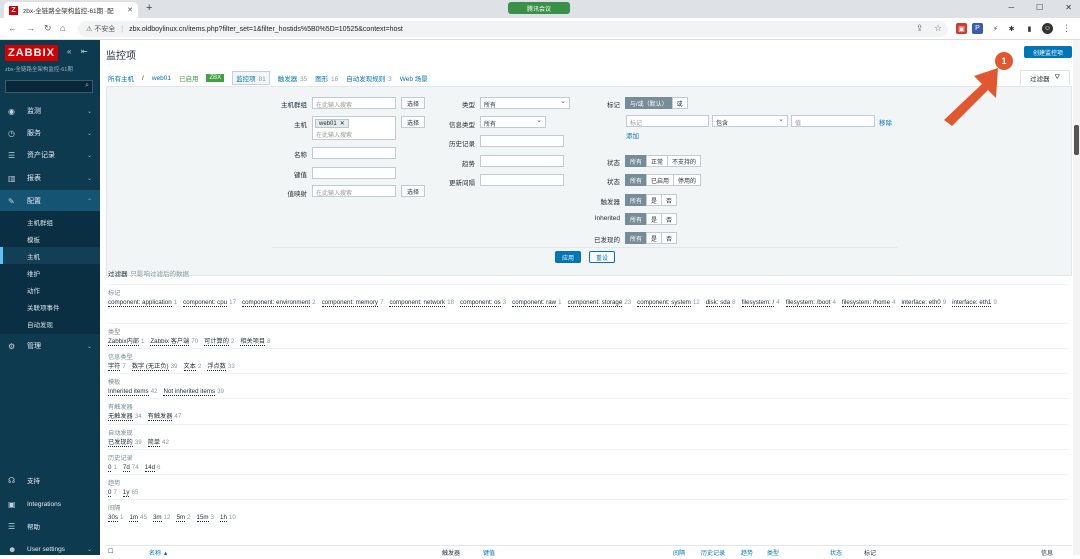  I want to click on history-input, so click(522, 141).